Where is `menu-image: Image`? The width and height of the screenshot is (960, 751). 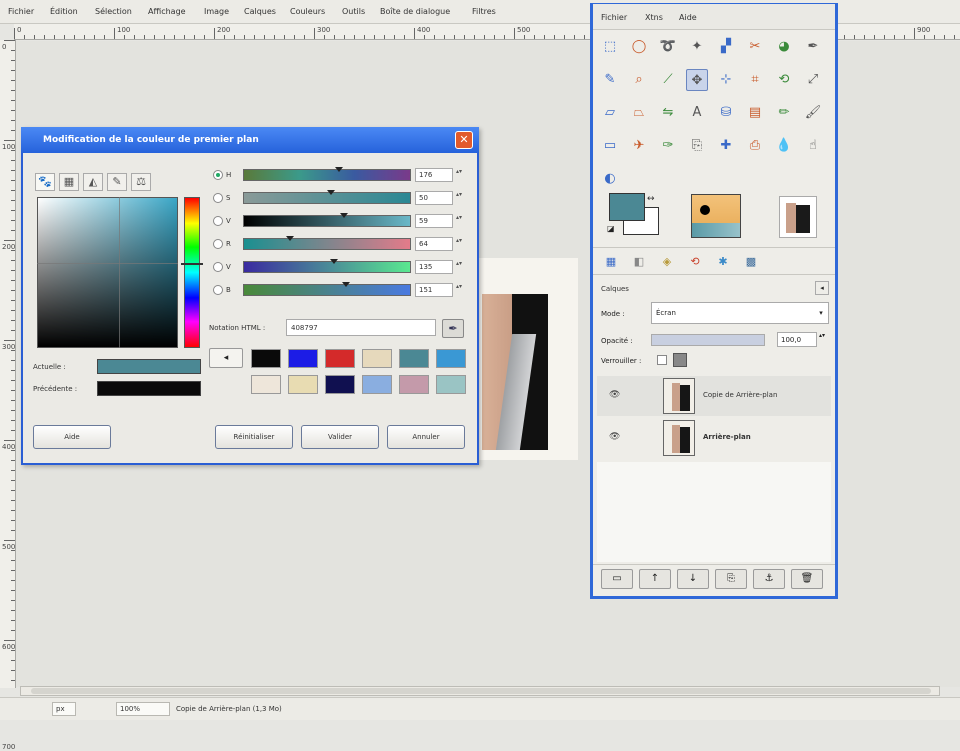 menu-image: Image is located at coordinates (216, 11).